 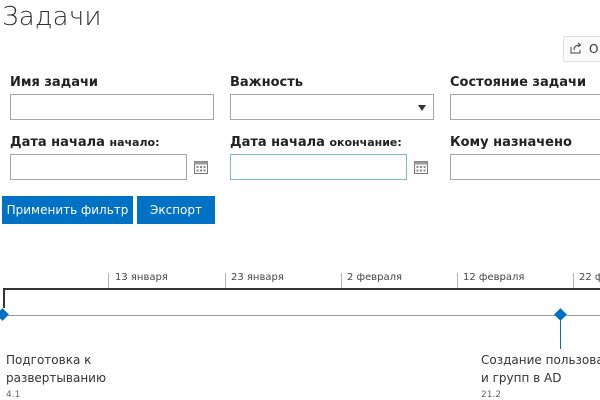 I want to click on timeline-tick-label: 22 ф, so click(x=589, y=277).